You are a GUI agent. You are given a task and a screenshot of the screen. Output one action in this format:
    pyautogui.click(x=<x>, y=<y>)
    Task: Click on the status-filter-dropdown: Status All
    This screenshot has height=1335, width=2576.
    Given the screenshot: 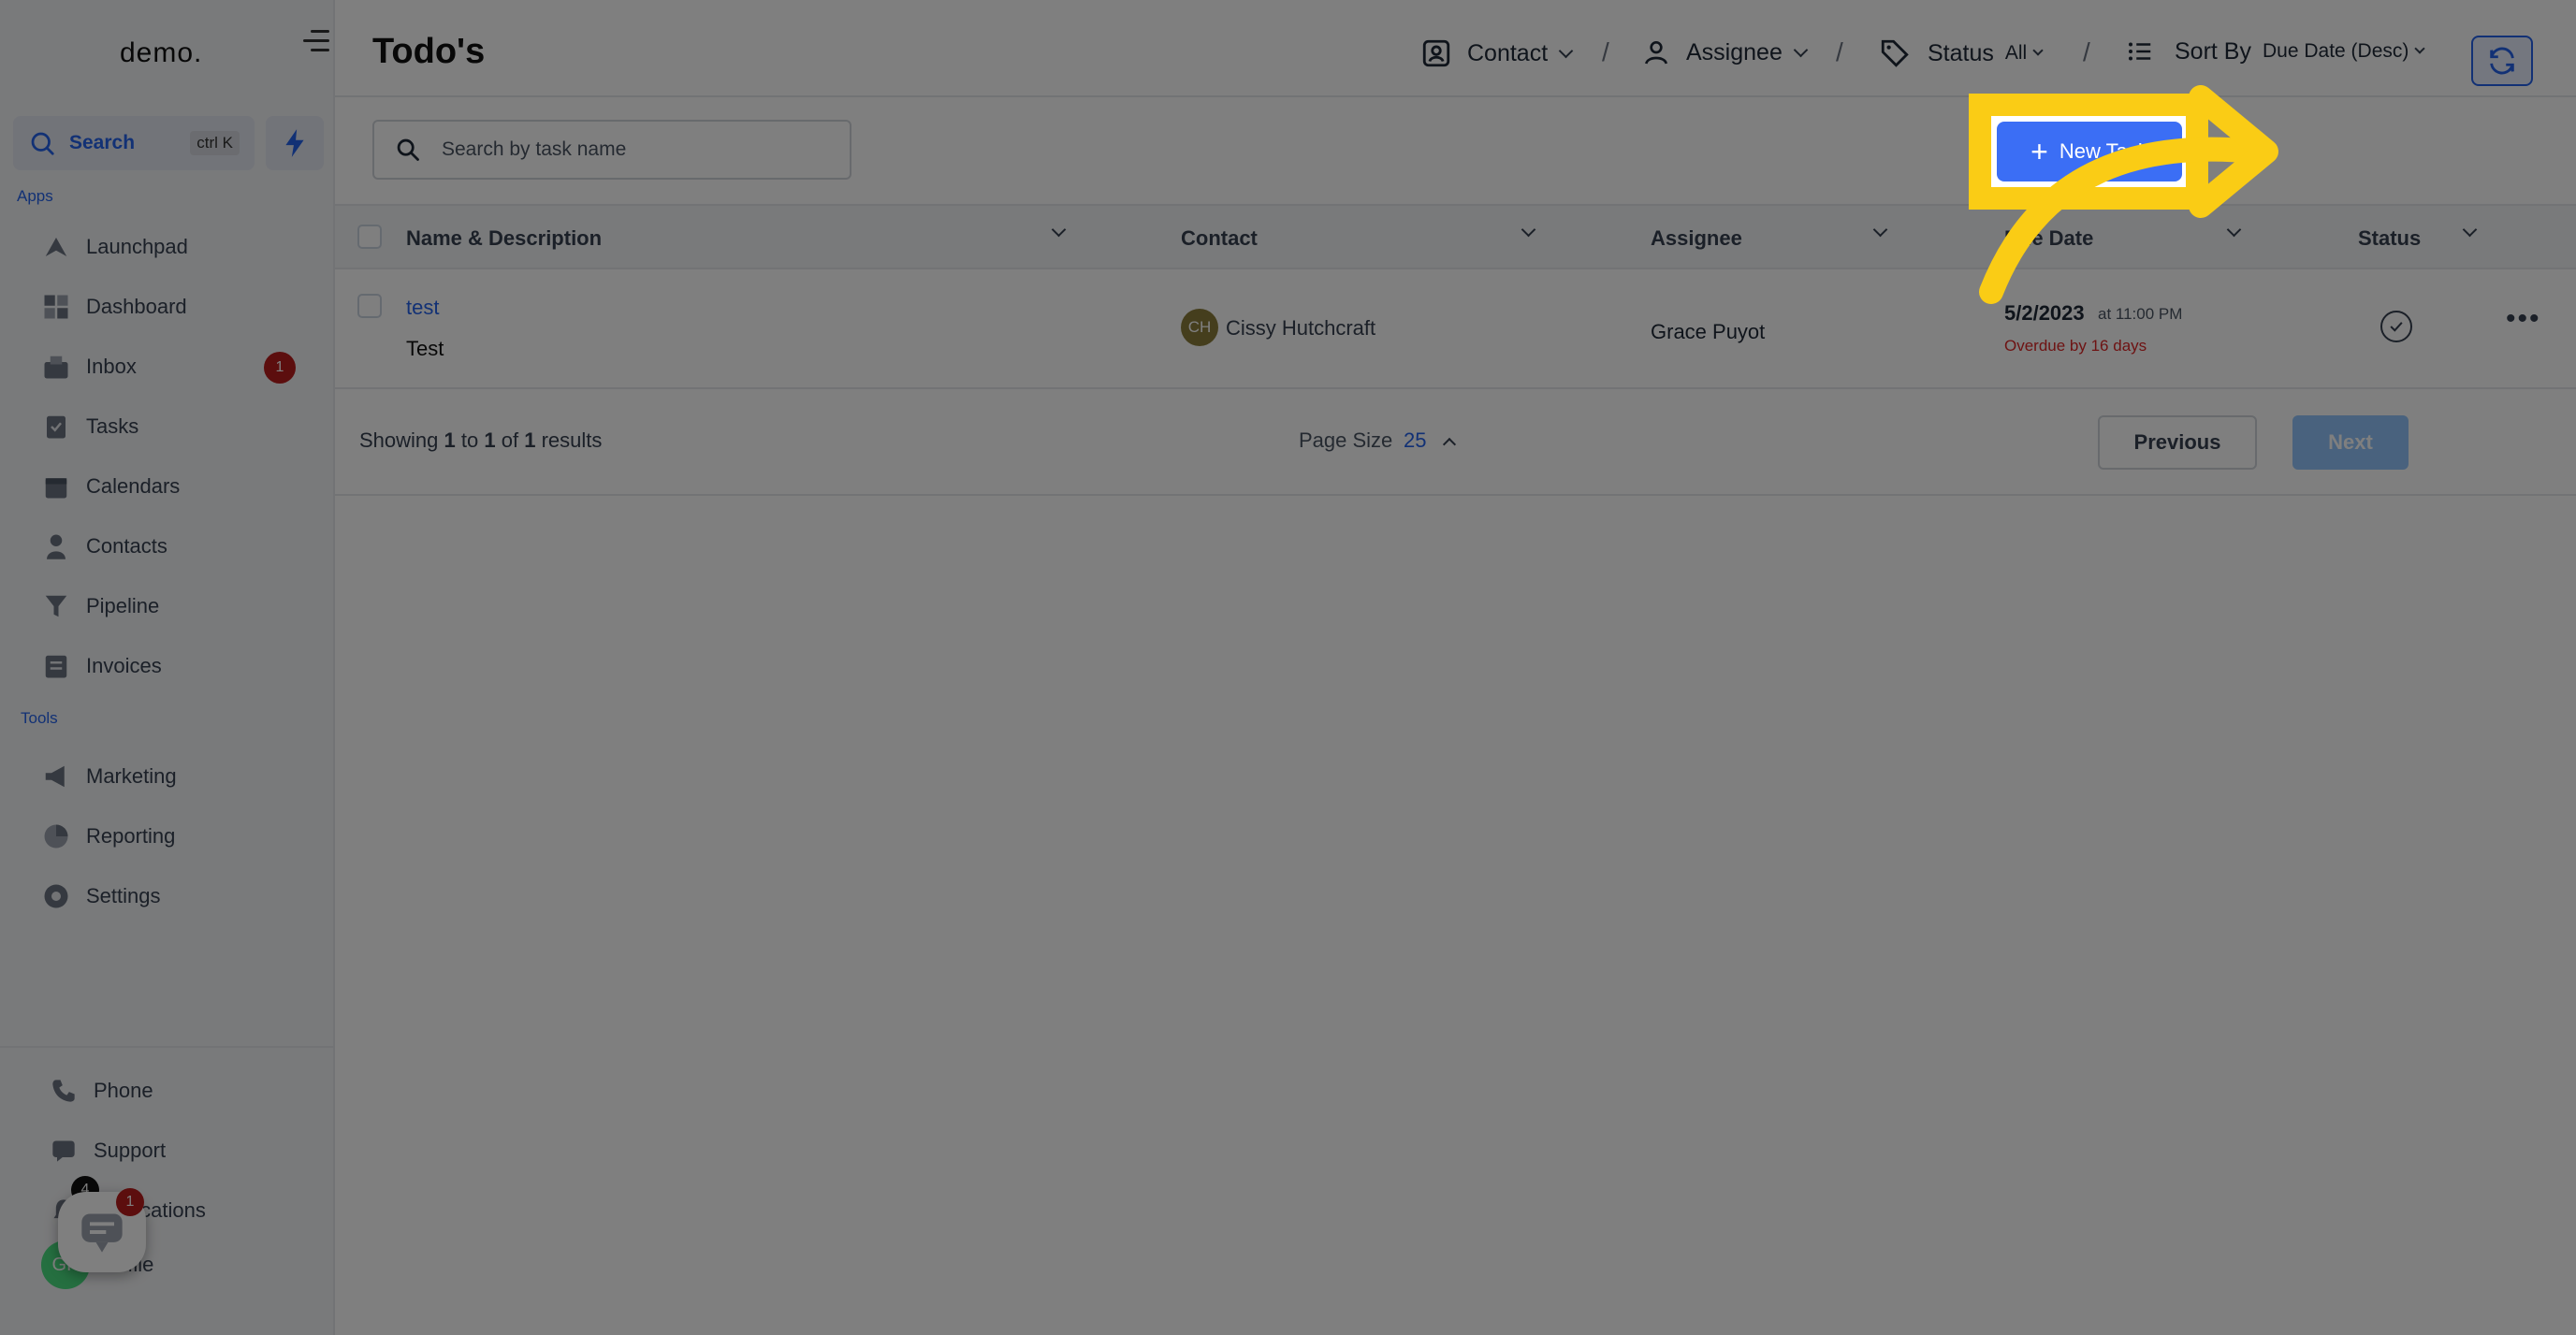 What is the action you would take?
    pyautogui.click(x=1961, y=53)
    